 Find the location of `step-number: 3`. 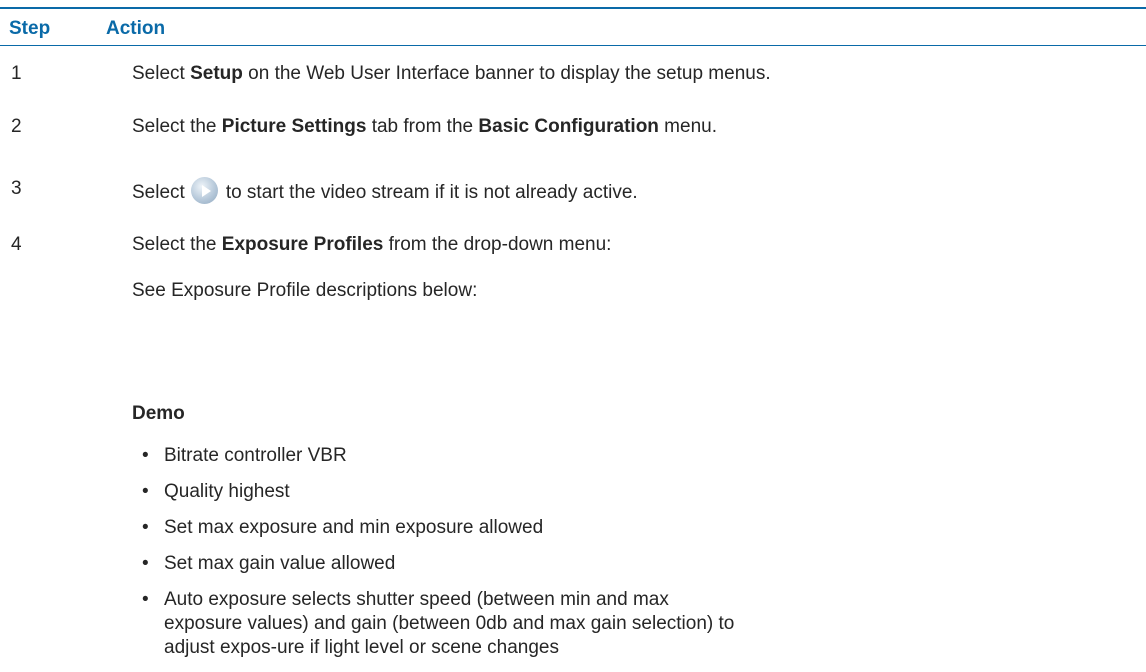

step-number: 3 is located at coordinates (16, 188).